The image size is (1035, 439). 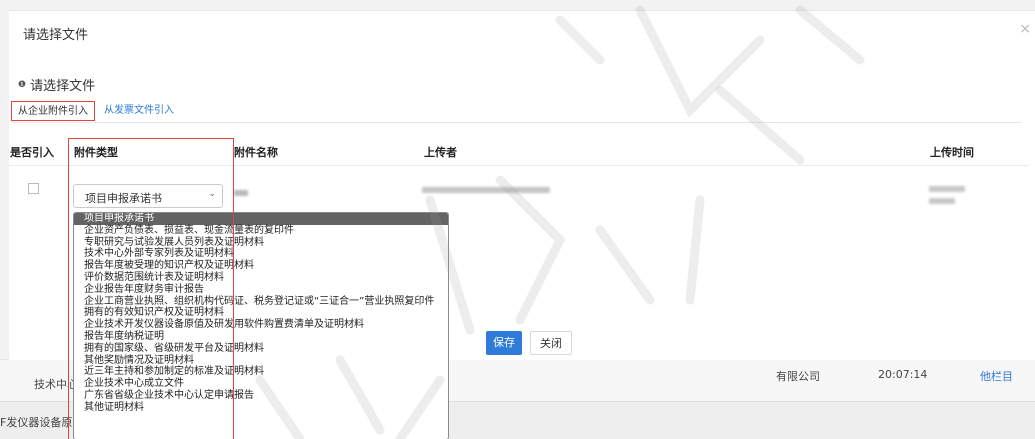 I want to click on dropdown-option: 企业工商营业执照、组织机构代码证、税务登记证或“三证合一”营业执照复印件, so click(x=261, y=302).